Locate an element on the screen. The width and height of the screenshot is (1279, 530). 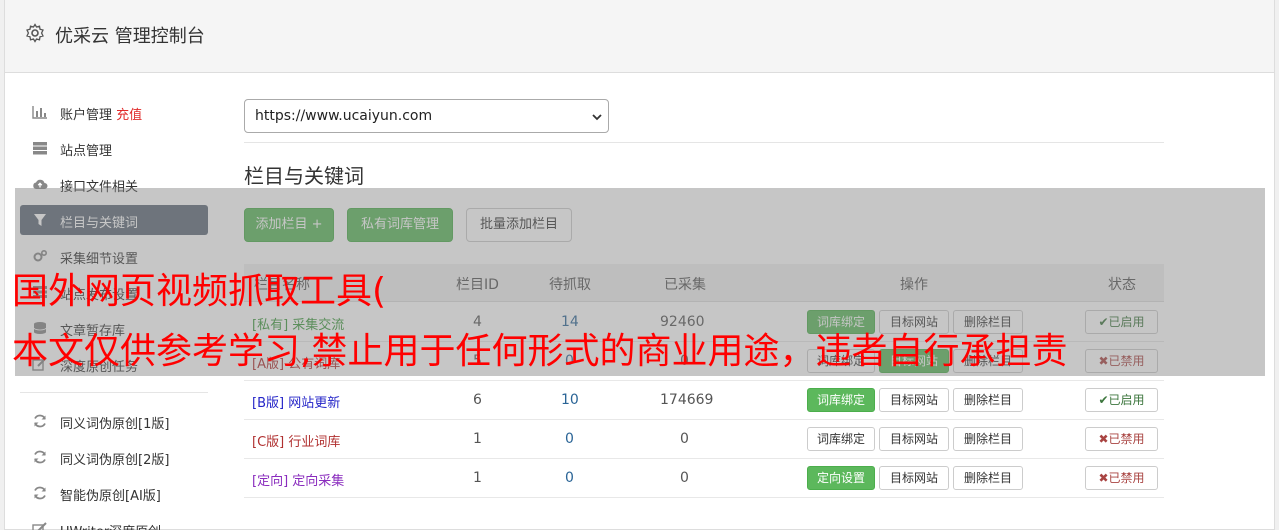
sidebar-item-label: 智能伪原创[AI版] is located at coordinates (110, 496).